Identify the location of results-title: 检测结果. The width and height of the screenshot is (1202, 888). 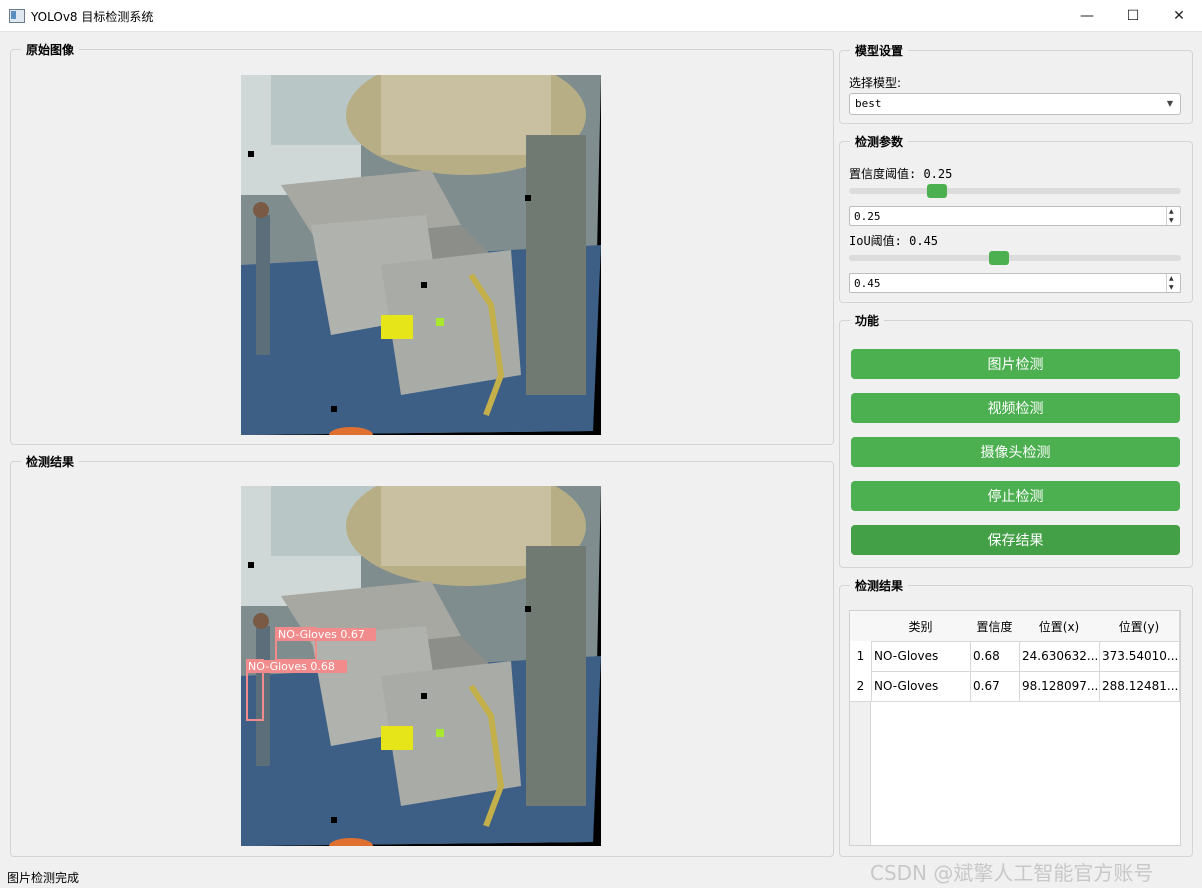
(879, 585).